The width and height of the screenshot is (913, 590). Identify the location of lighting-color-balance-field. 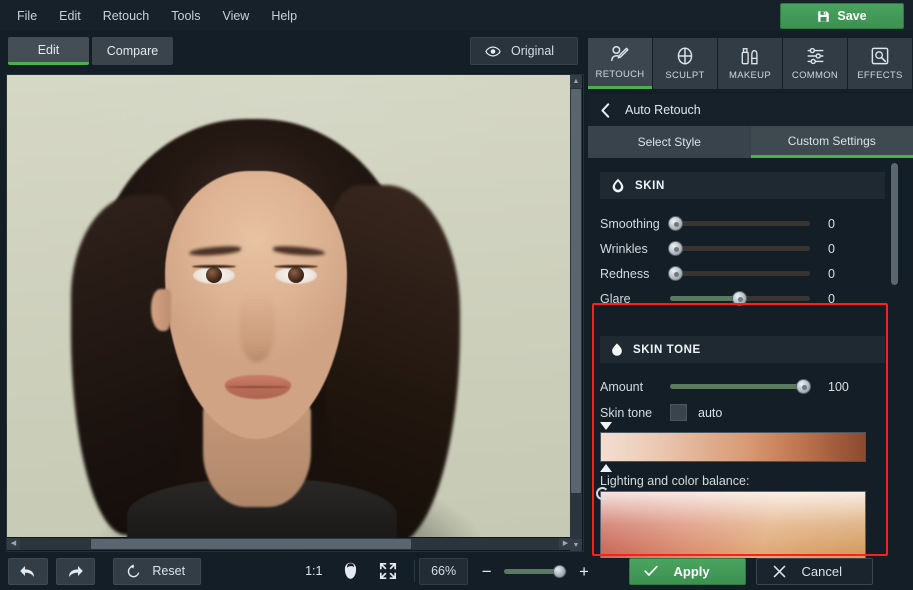
(731, 522).